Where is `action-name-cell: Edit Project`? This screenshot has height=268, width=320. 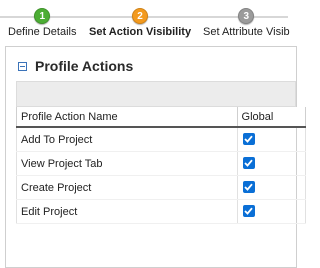 action-name-cell: Edit Project is located at coordinates (127, 211).